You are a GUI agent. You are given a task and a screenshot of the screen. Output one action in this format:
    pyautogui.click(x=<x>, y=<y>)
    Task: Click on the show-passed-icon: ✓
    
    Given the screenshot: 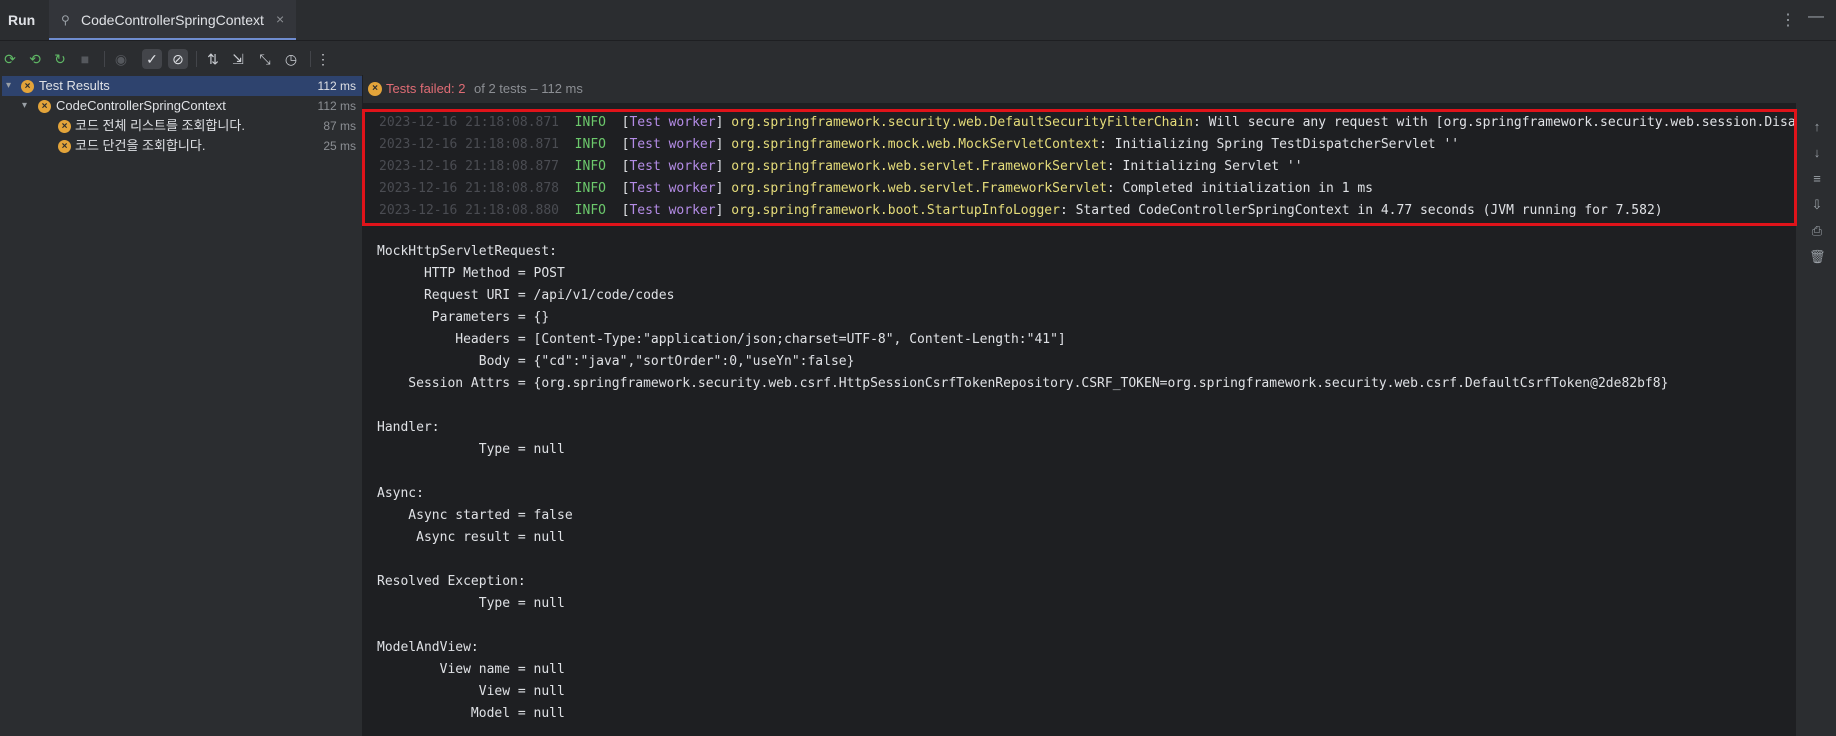 What is the action you would take?
    pyautogui.click(x=152, y=59)
    